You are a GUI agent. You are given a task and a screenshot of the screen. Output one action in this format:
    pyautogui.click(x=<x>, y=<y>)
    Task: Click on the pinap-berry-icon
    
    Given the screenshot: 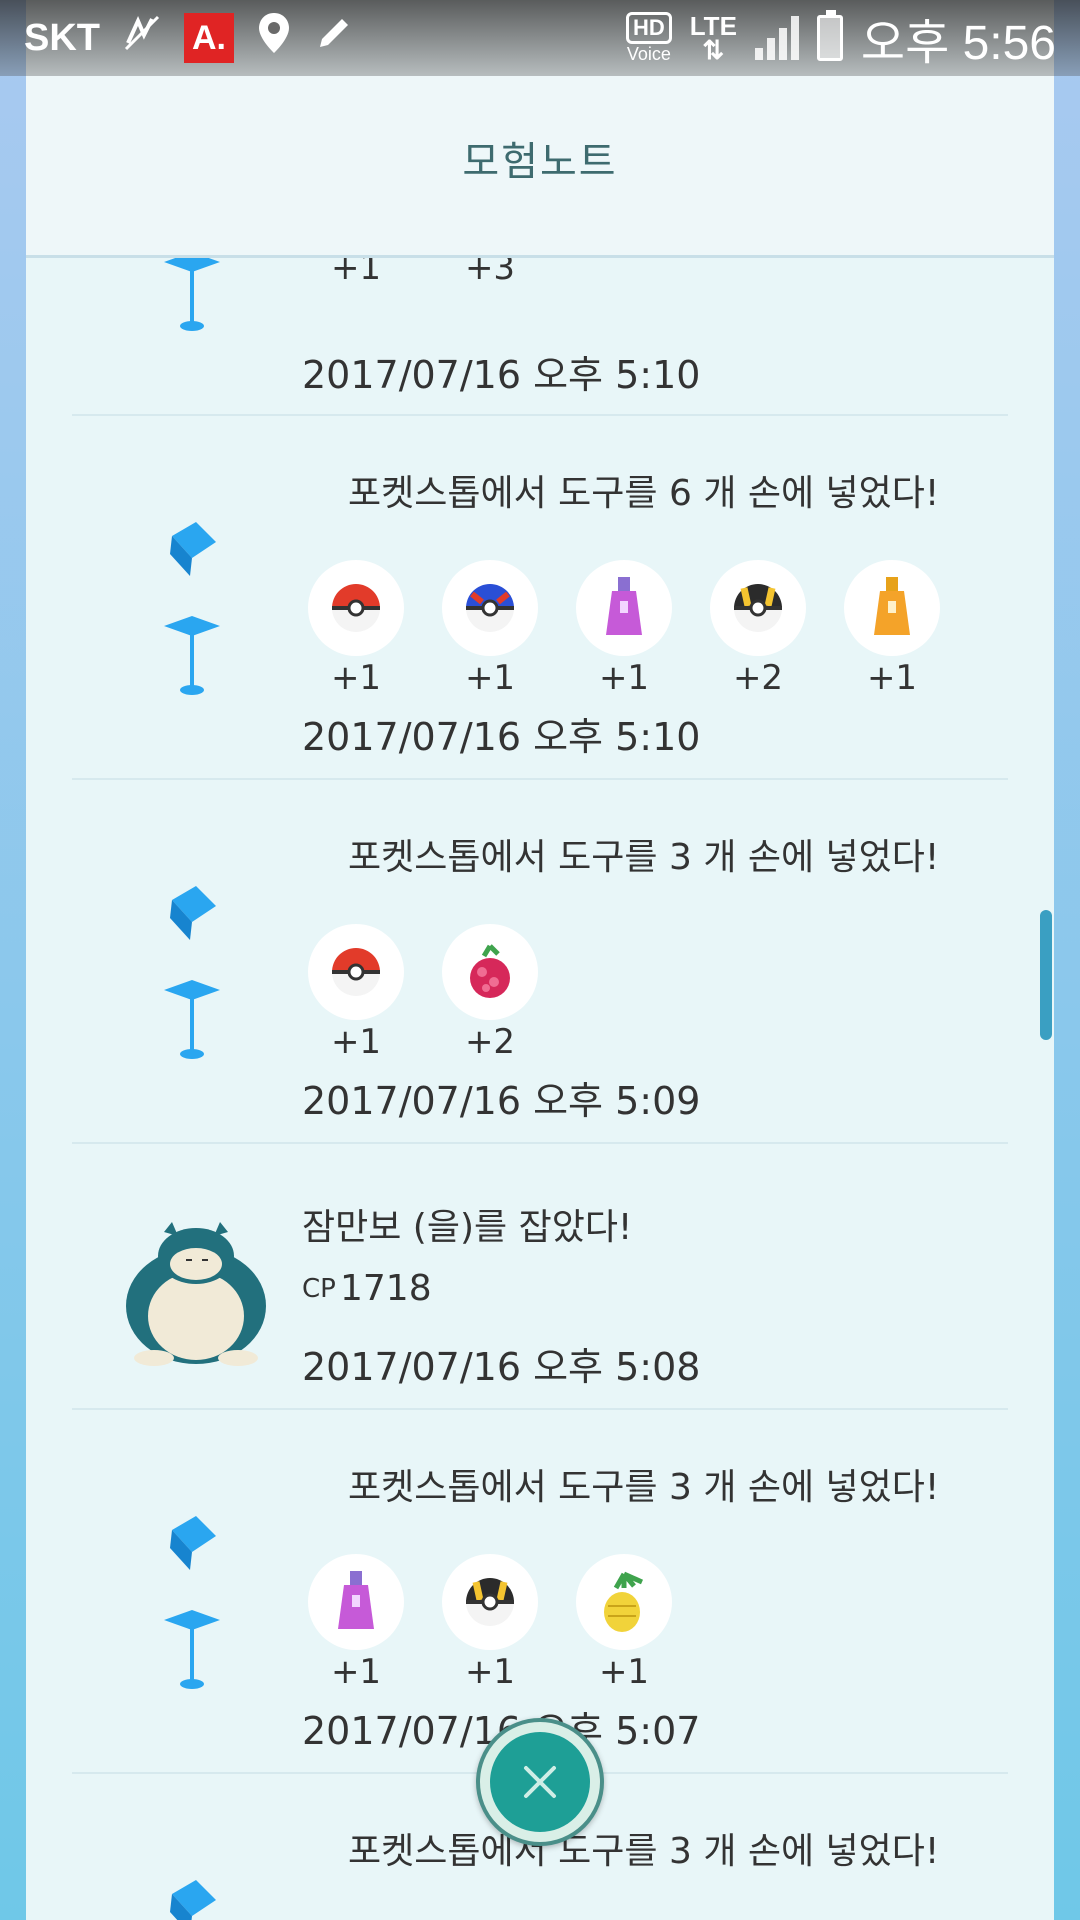 What is the action you would take?
    pyautogui.click(x=624, y=1602)
    